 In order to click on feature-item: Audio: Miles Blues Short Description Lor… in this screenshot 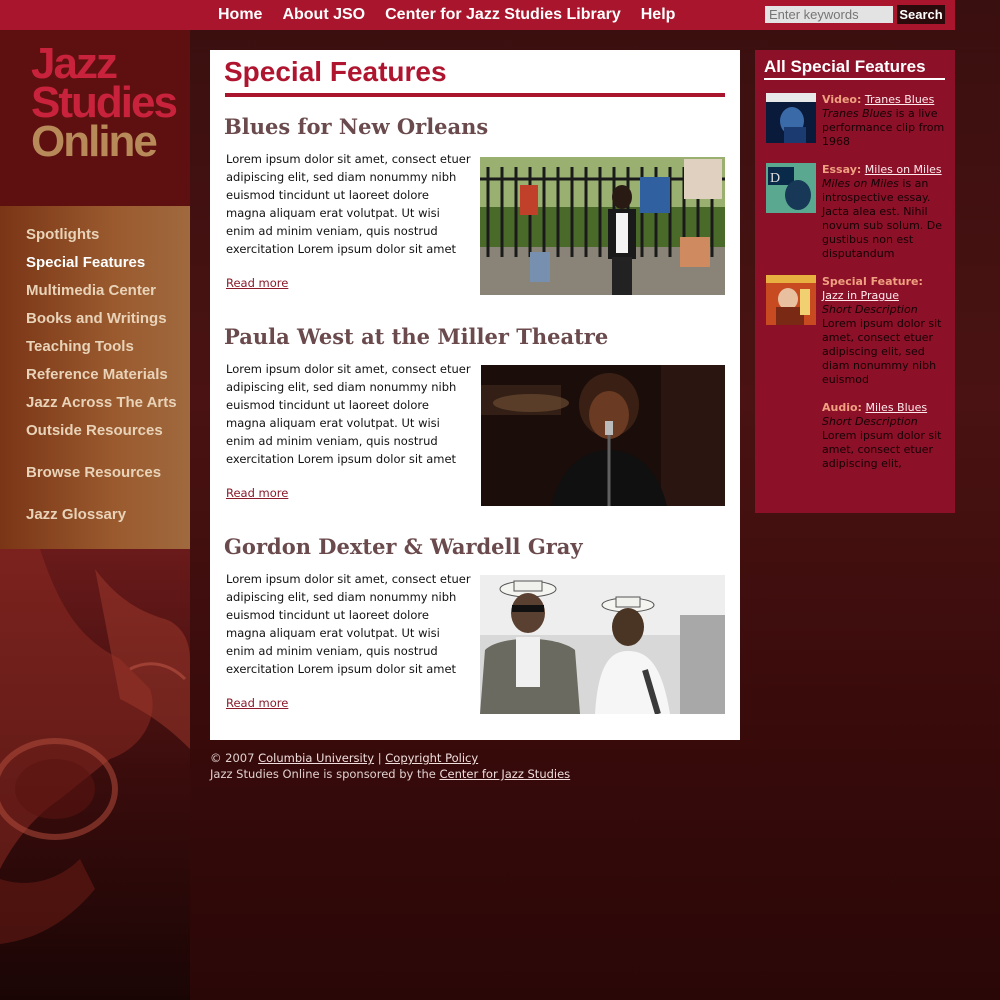, I will do `click(886, 436)`.